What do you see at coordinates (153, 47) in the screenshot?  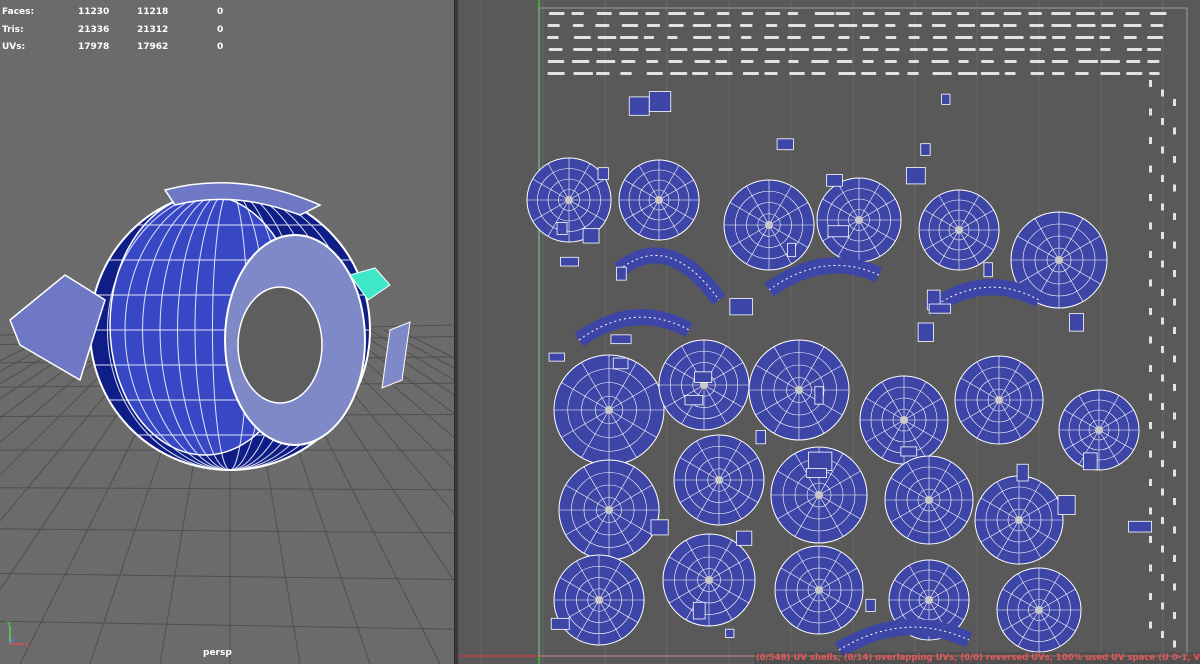 I see `hud-value: 17962` at bounding box center [153, 47].